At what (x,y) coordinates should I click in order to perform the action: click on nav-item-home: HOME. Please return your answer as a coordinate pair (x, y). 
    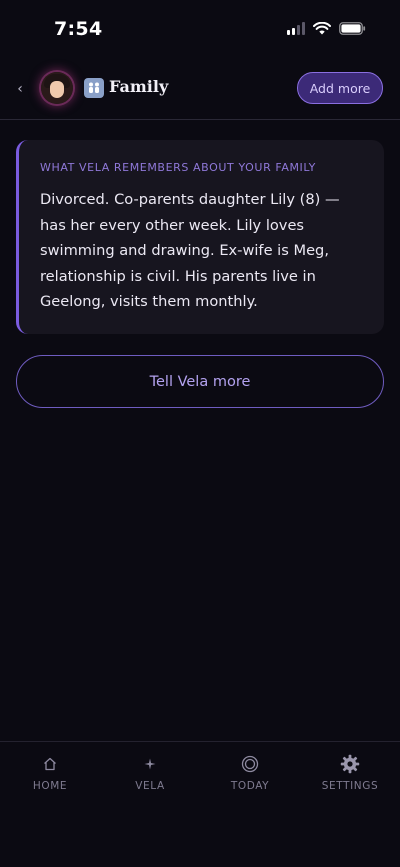
    Looking at the image, I should click on (50, 772).